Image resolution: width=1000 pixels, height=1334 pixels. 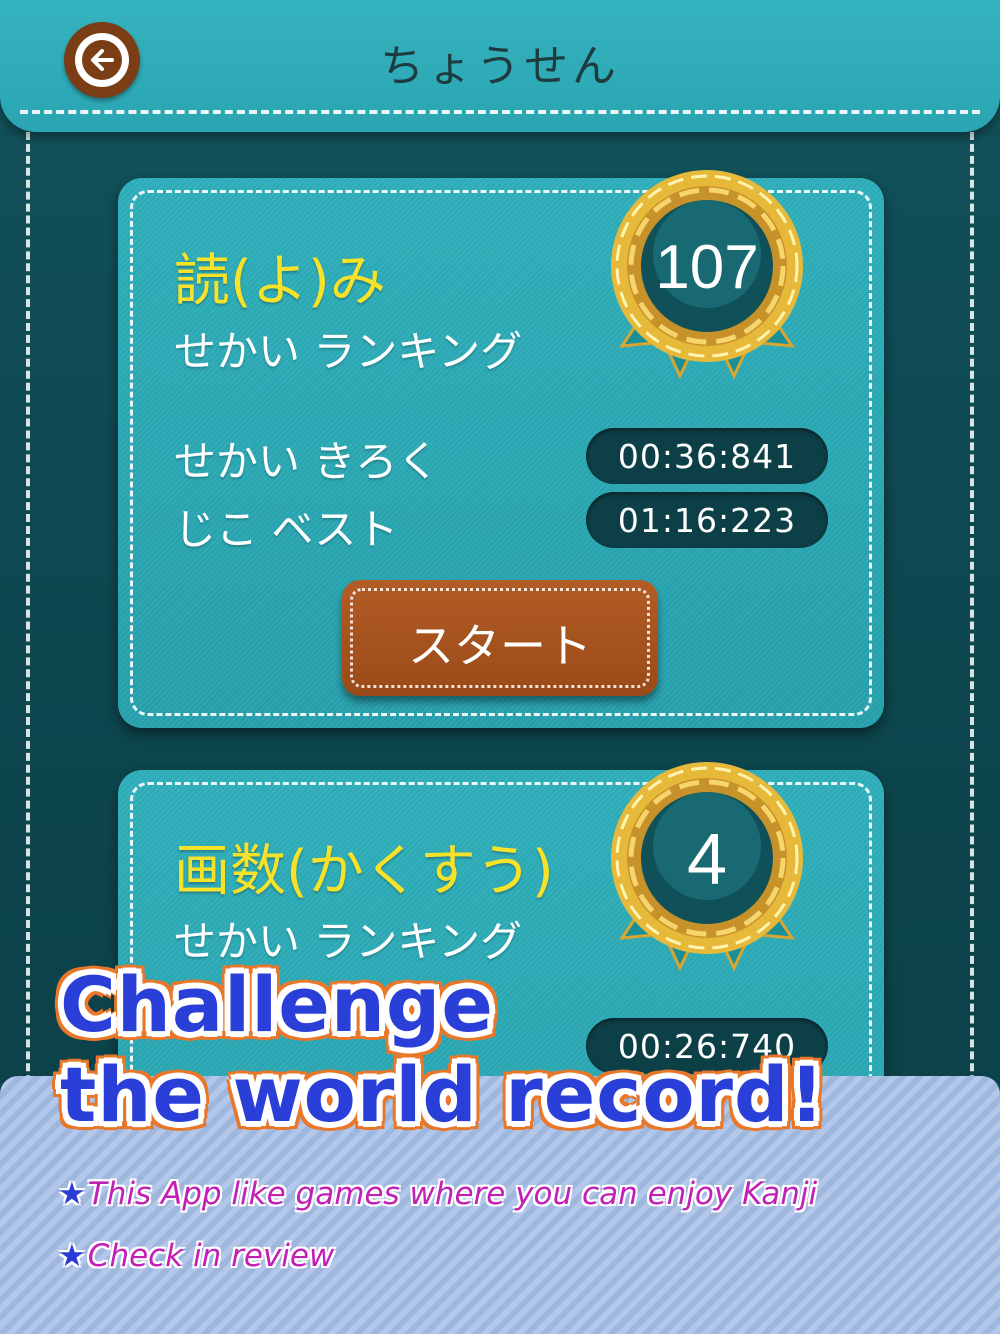 What do you see at coordinates (277, 1004) in the screenshot?
I see `promo-headline-line1: Challenge` at bounding box center [277, 1004].